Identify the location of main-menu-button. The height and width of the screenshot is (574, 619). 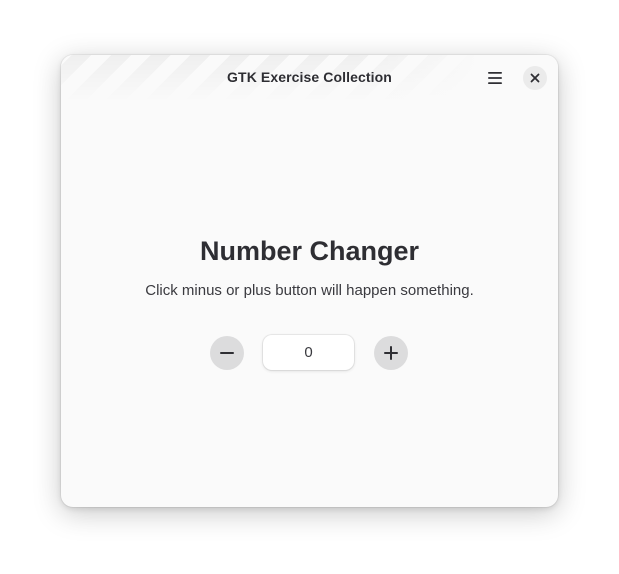
(495, 78).